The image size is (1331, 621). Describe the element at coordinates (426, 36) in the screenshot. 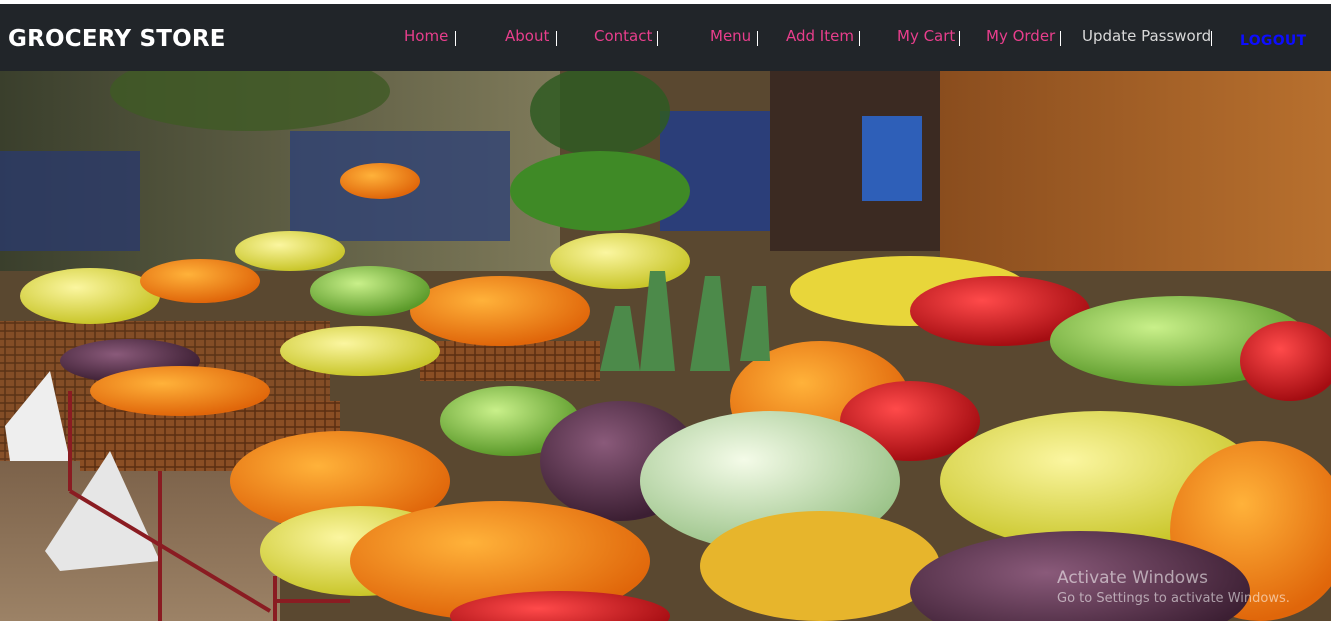

I see `nav-home-link: Home` at that location.